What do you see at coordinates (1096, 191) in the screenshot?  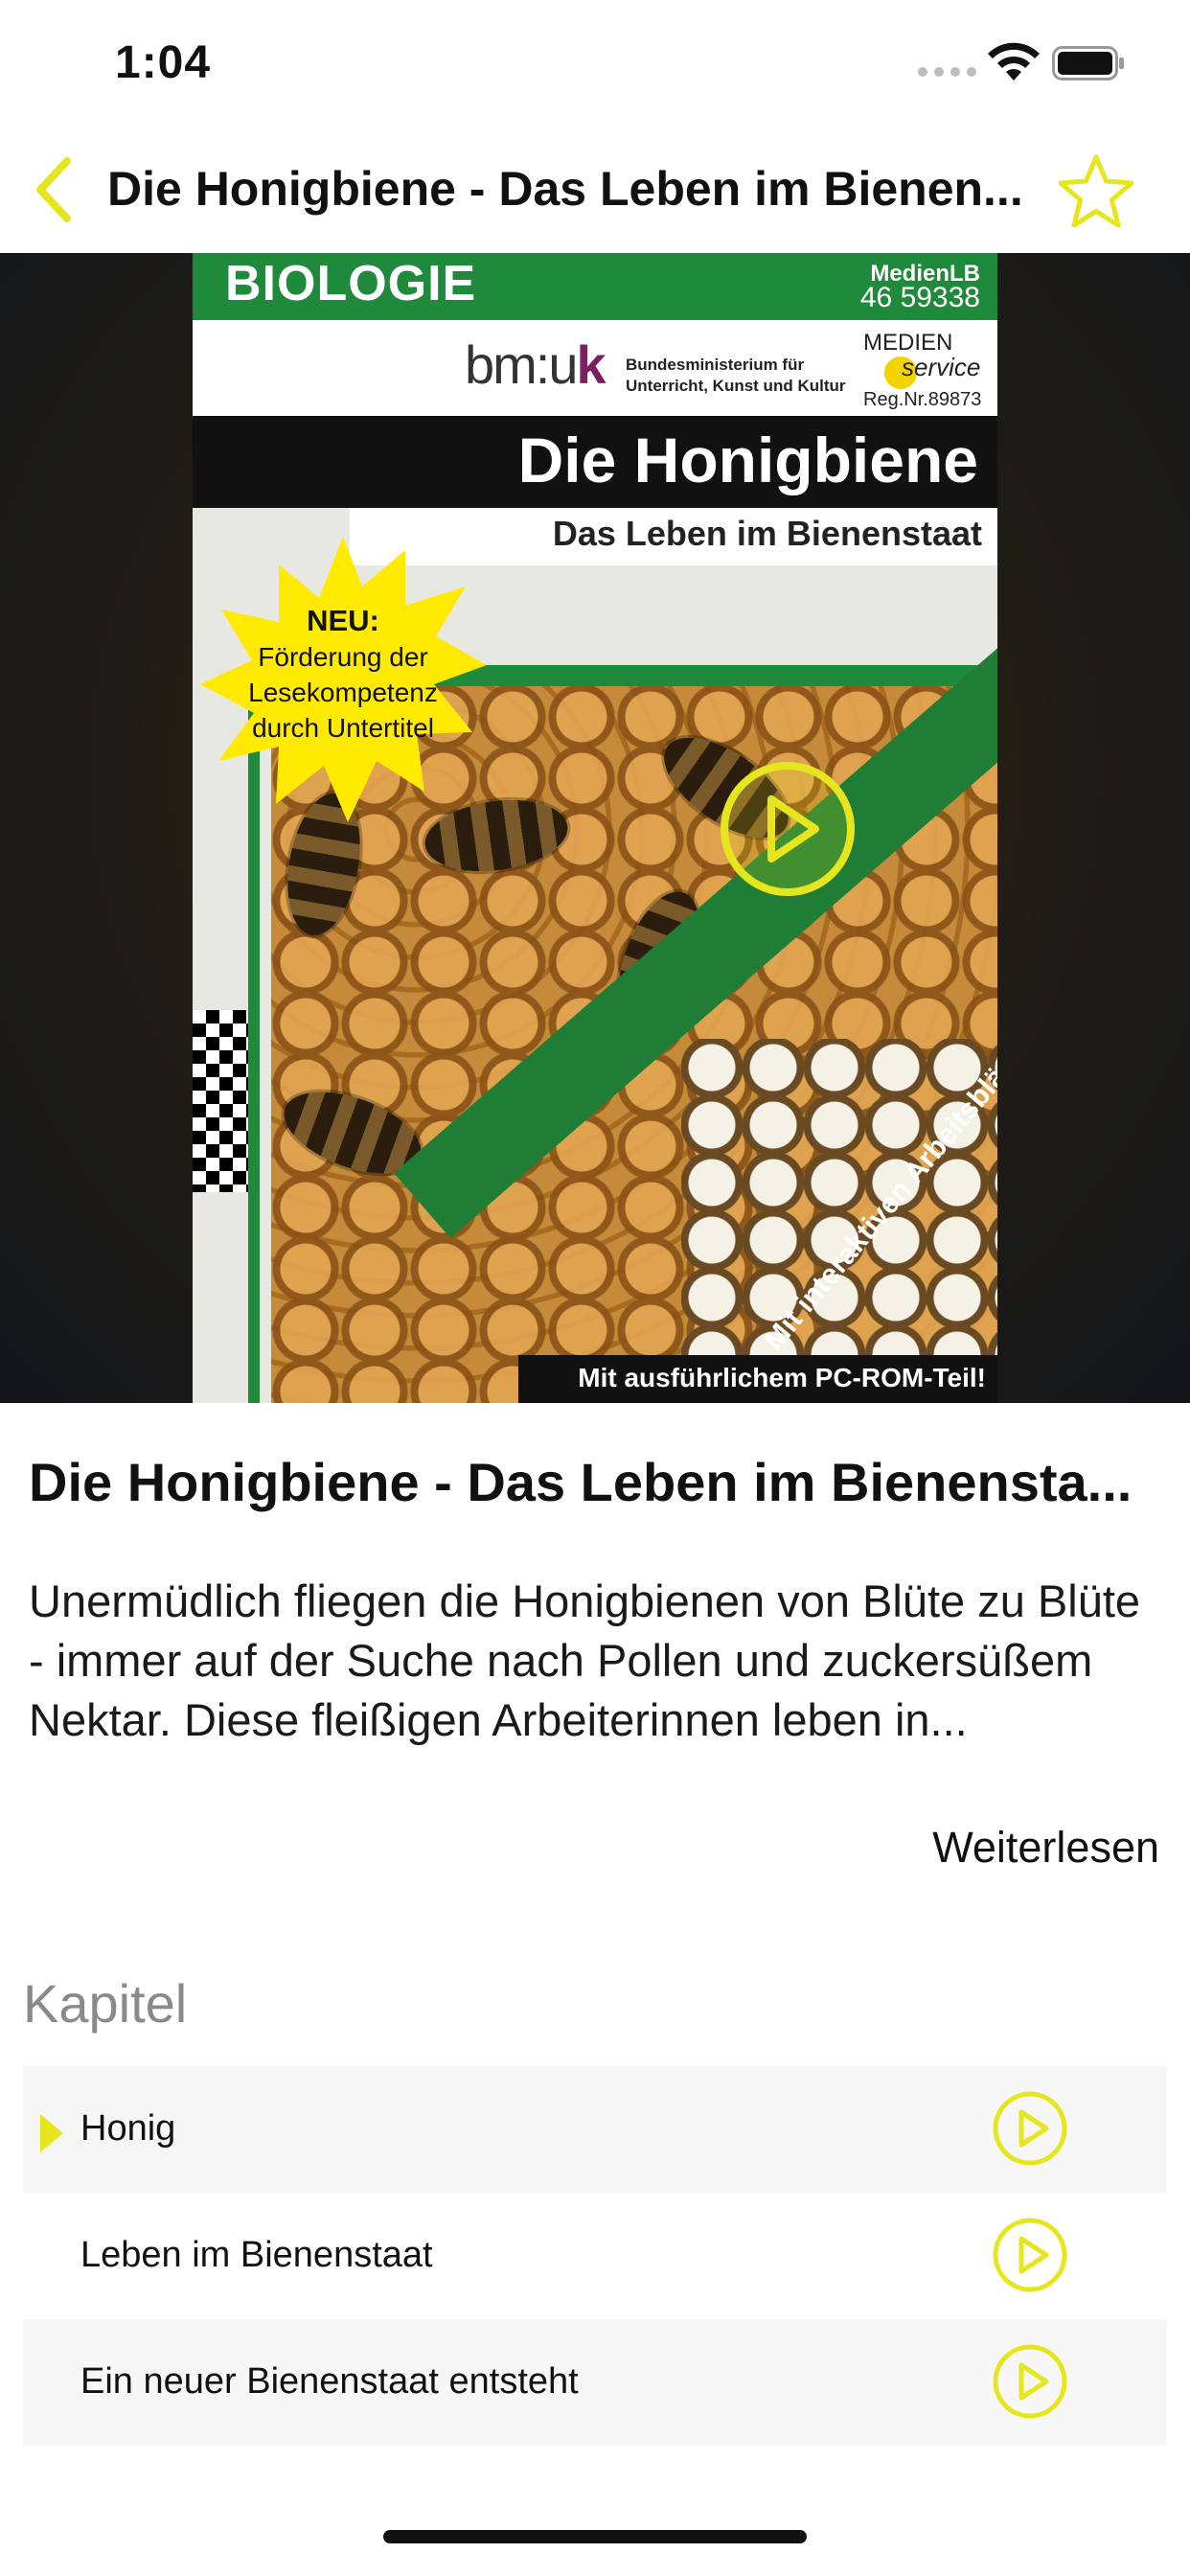 I see `star-outline-icon` at bounding box center [1096, 191].